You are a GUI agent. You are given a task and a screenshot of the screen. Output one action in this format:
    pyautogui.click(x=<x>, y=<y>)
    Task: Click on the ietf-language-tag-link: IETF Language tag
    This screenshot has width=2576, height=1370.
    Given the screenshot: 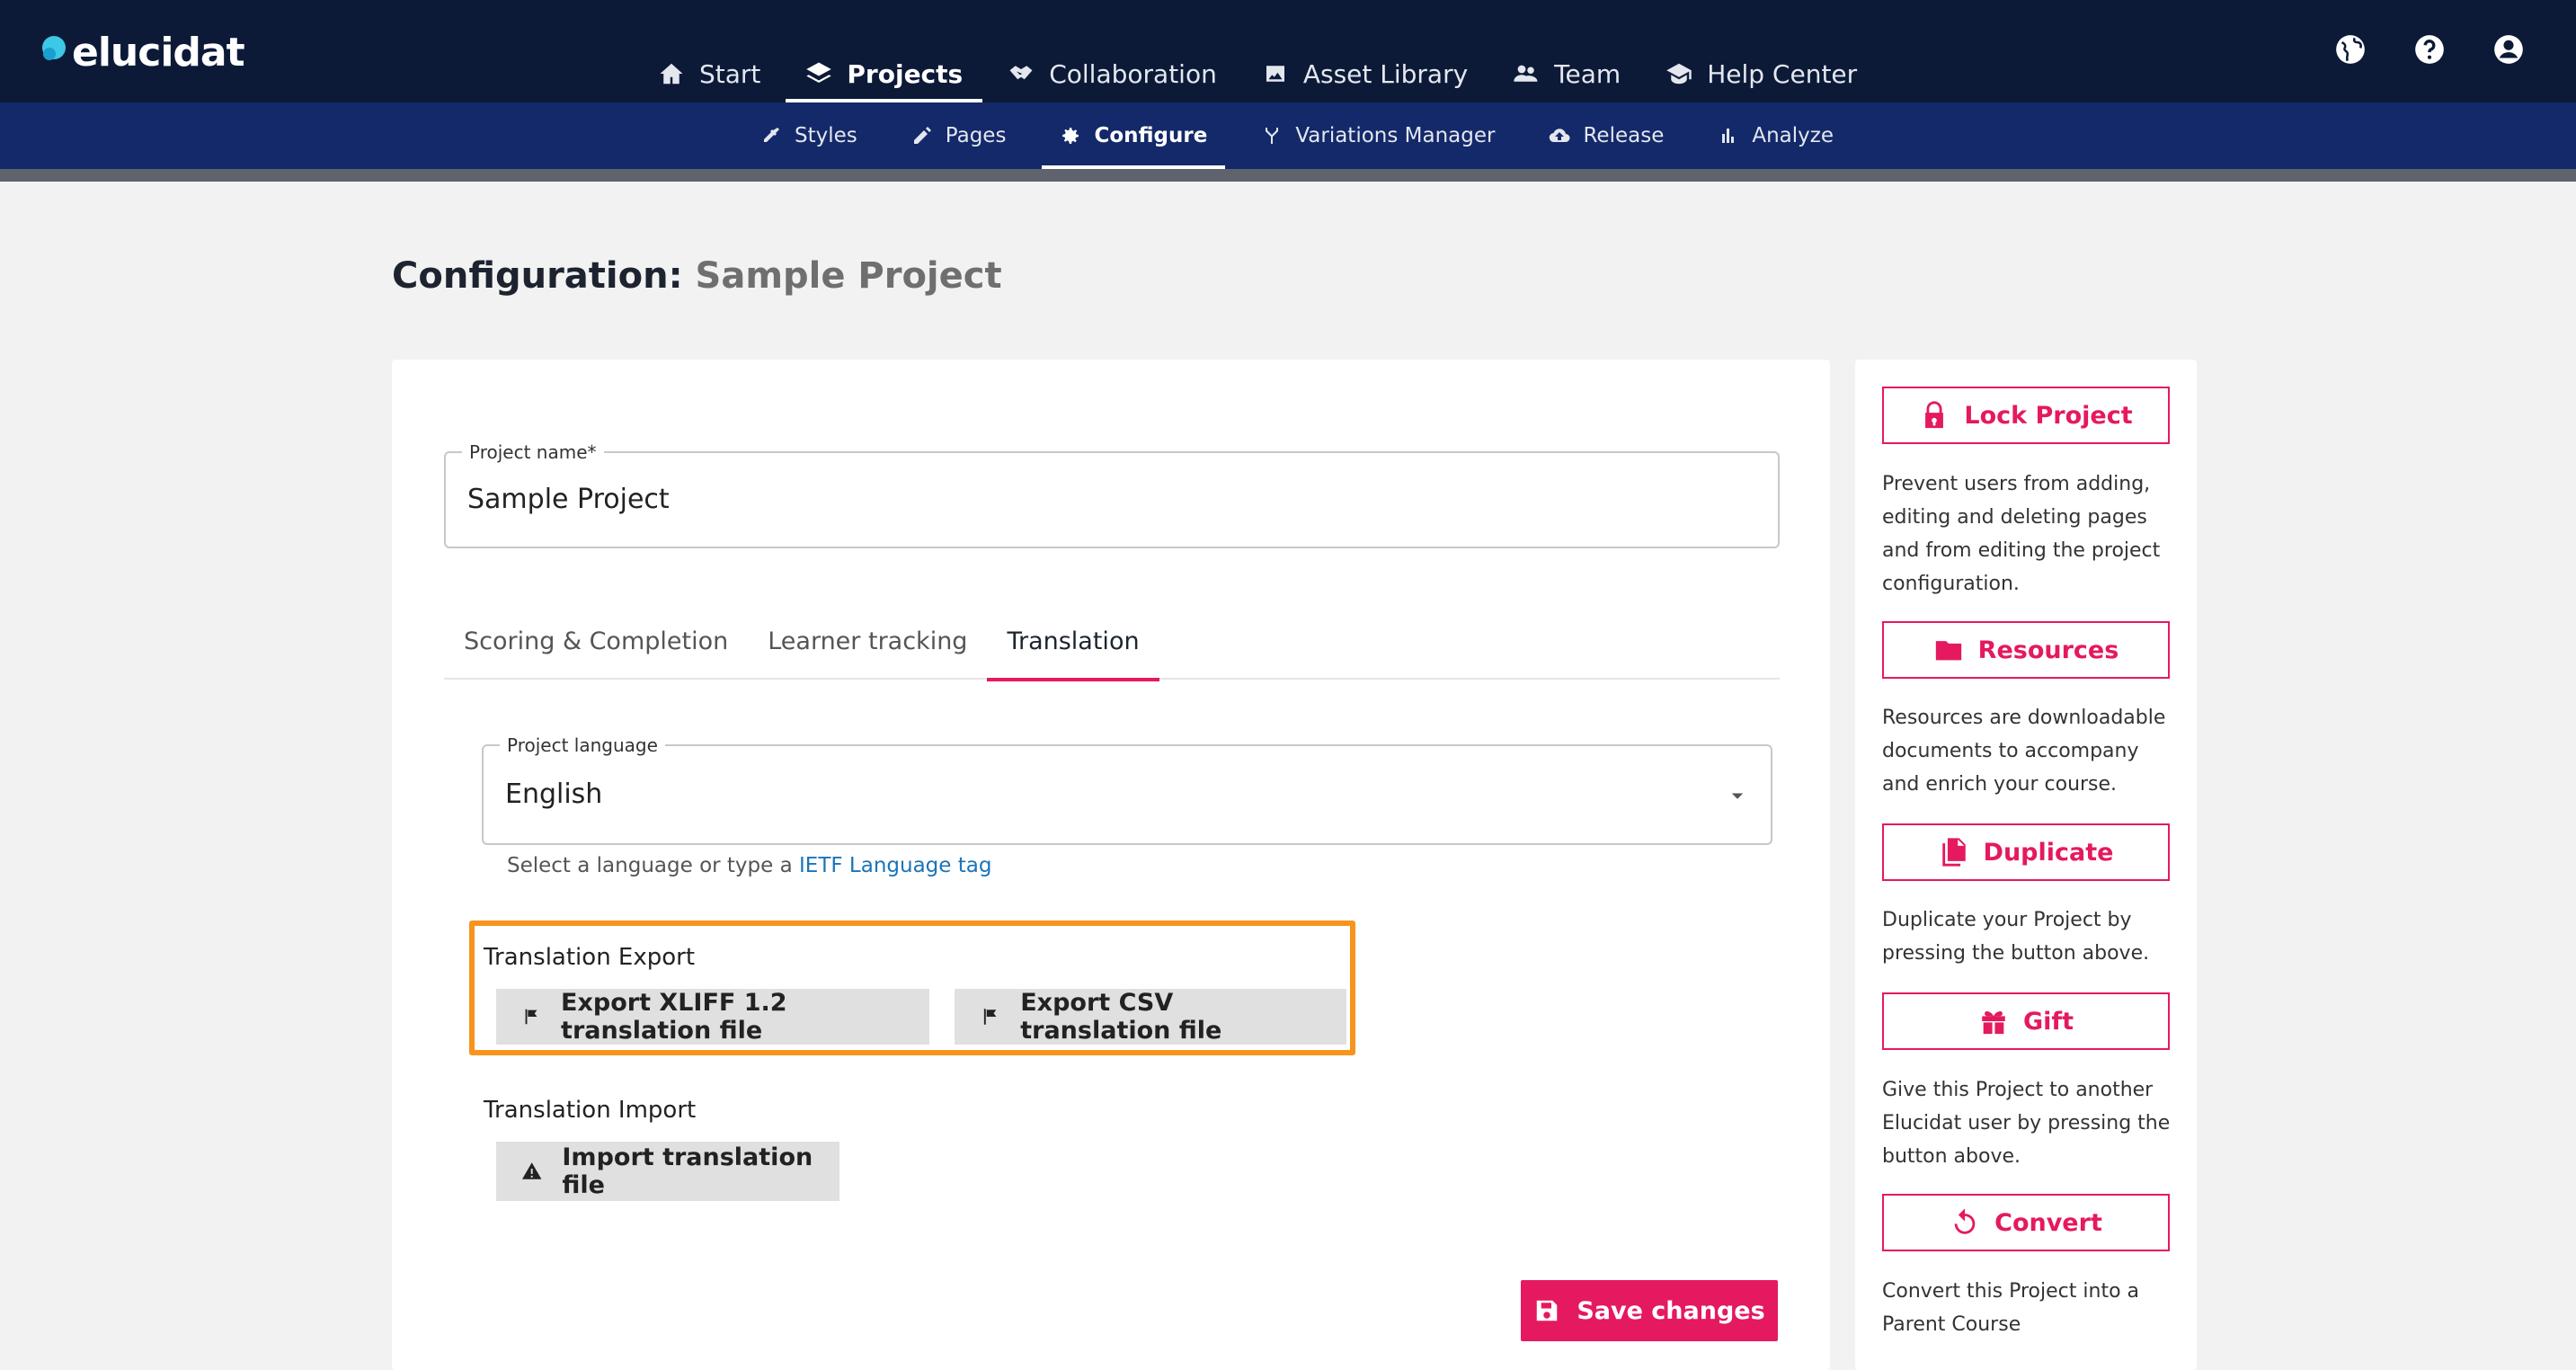 What is the action you would take?
    pyautogui.click(x=895, y=865)
    